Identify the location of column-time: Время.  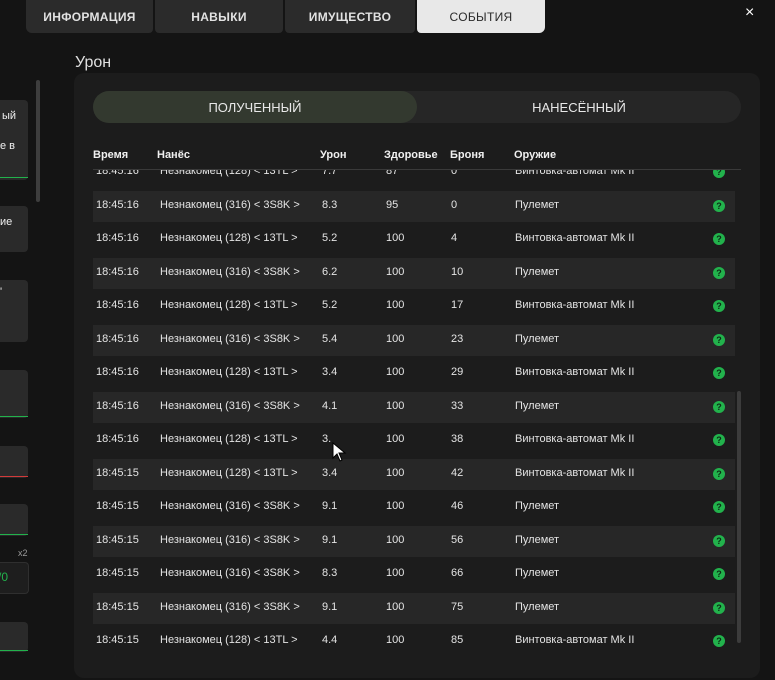
(111, 155).